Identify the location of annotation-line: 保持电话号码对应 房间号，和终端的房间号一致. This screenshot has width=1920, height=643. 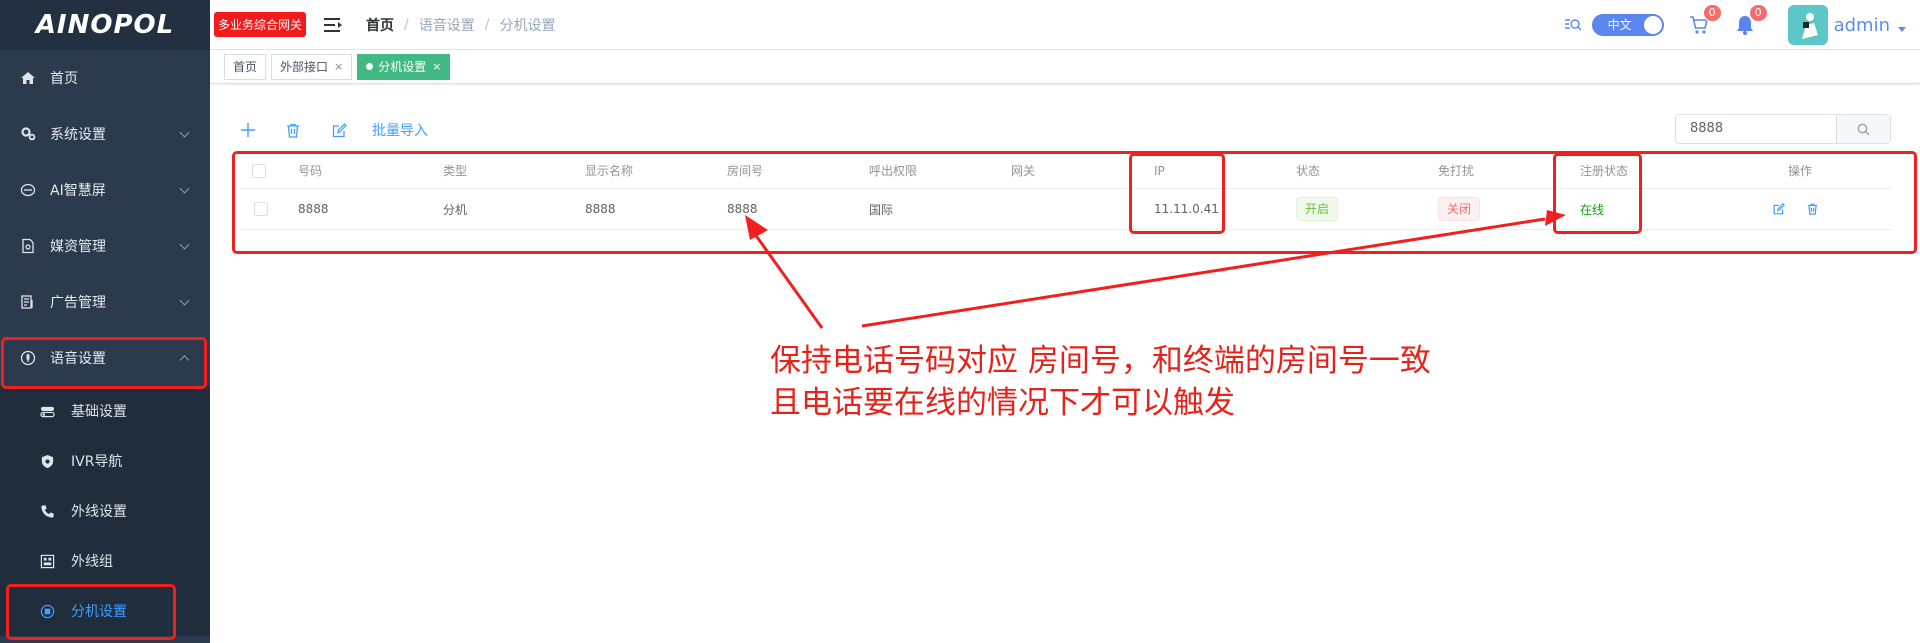
(1100, 361).